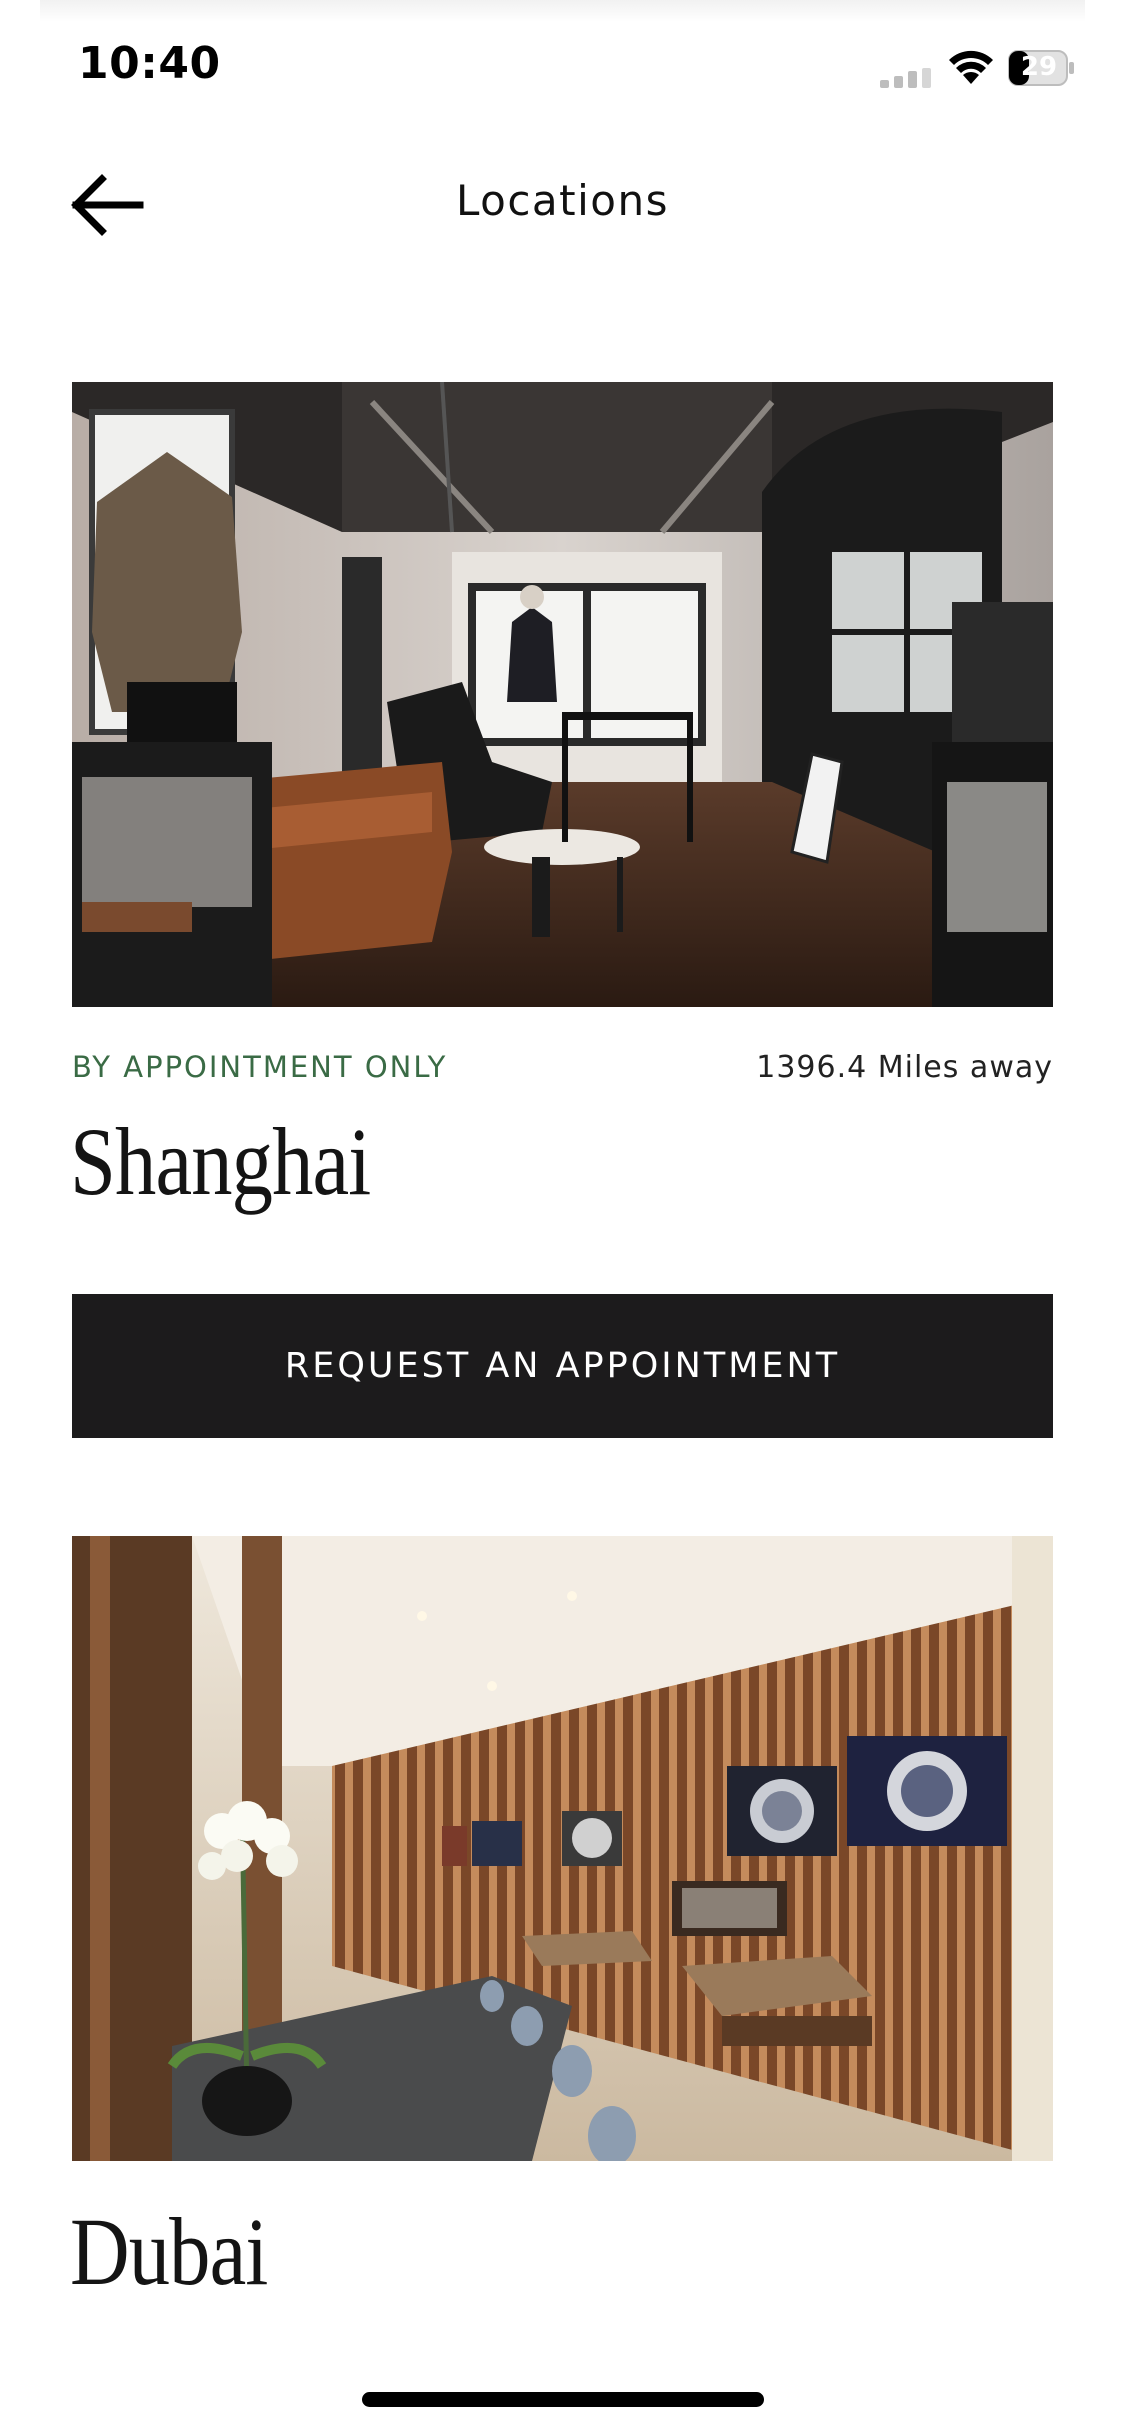  I want to click on appointment-only-badge: BY APPOINTMENT ONLY, so click(260, 1067).